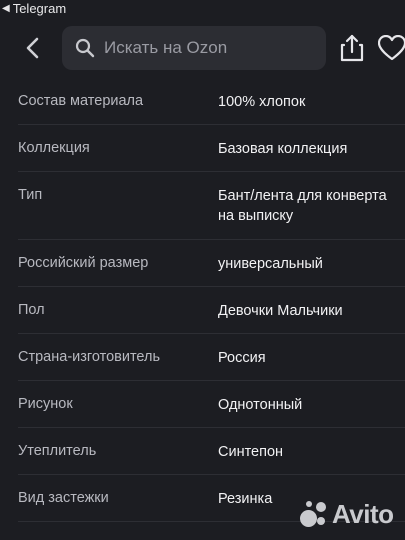 This screenshot has width=405, height=540. I want to click on heart-icon, so click(391, 48).